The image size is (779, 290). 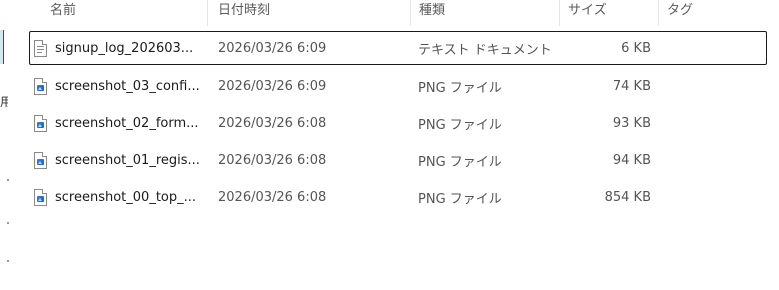 I want to click on nav-selected-indicator, so click(x=2, y=47).